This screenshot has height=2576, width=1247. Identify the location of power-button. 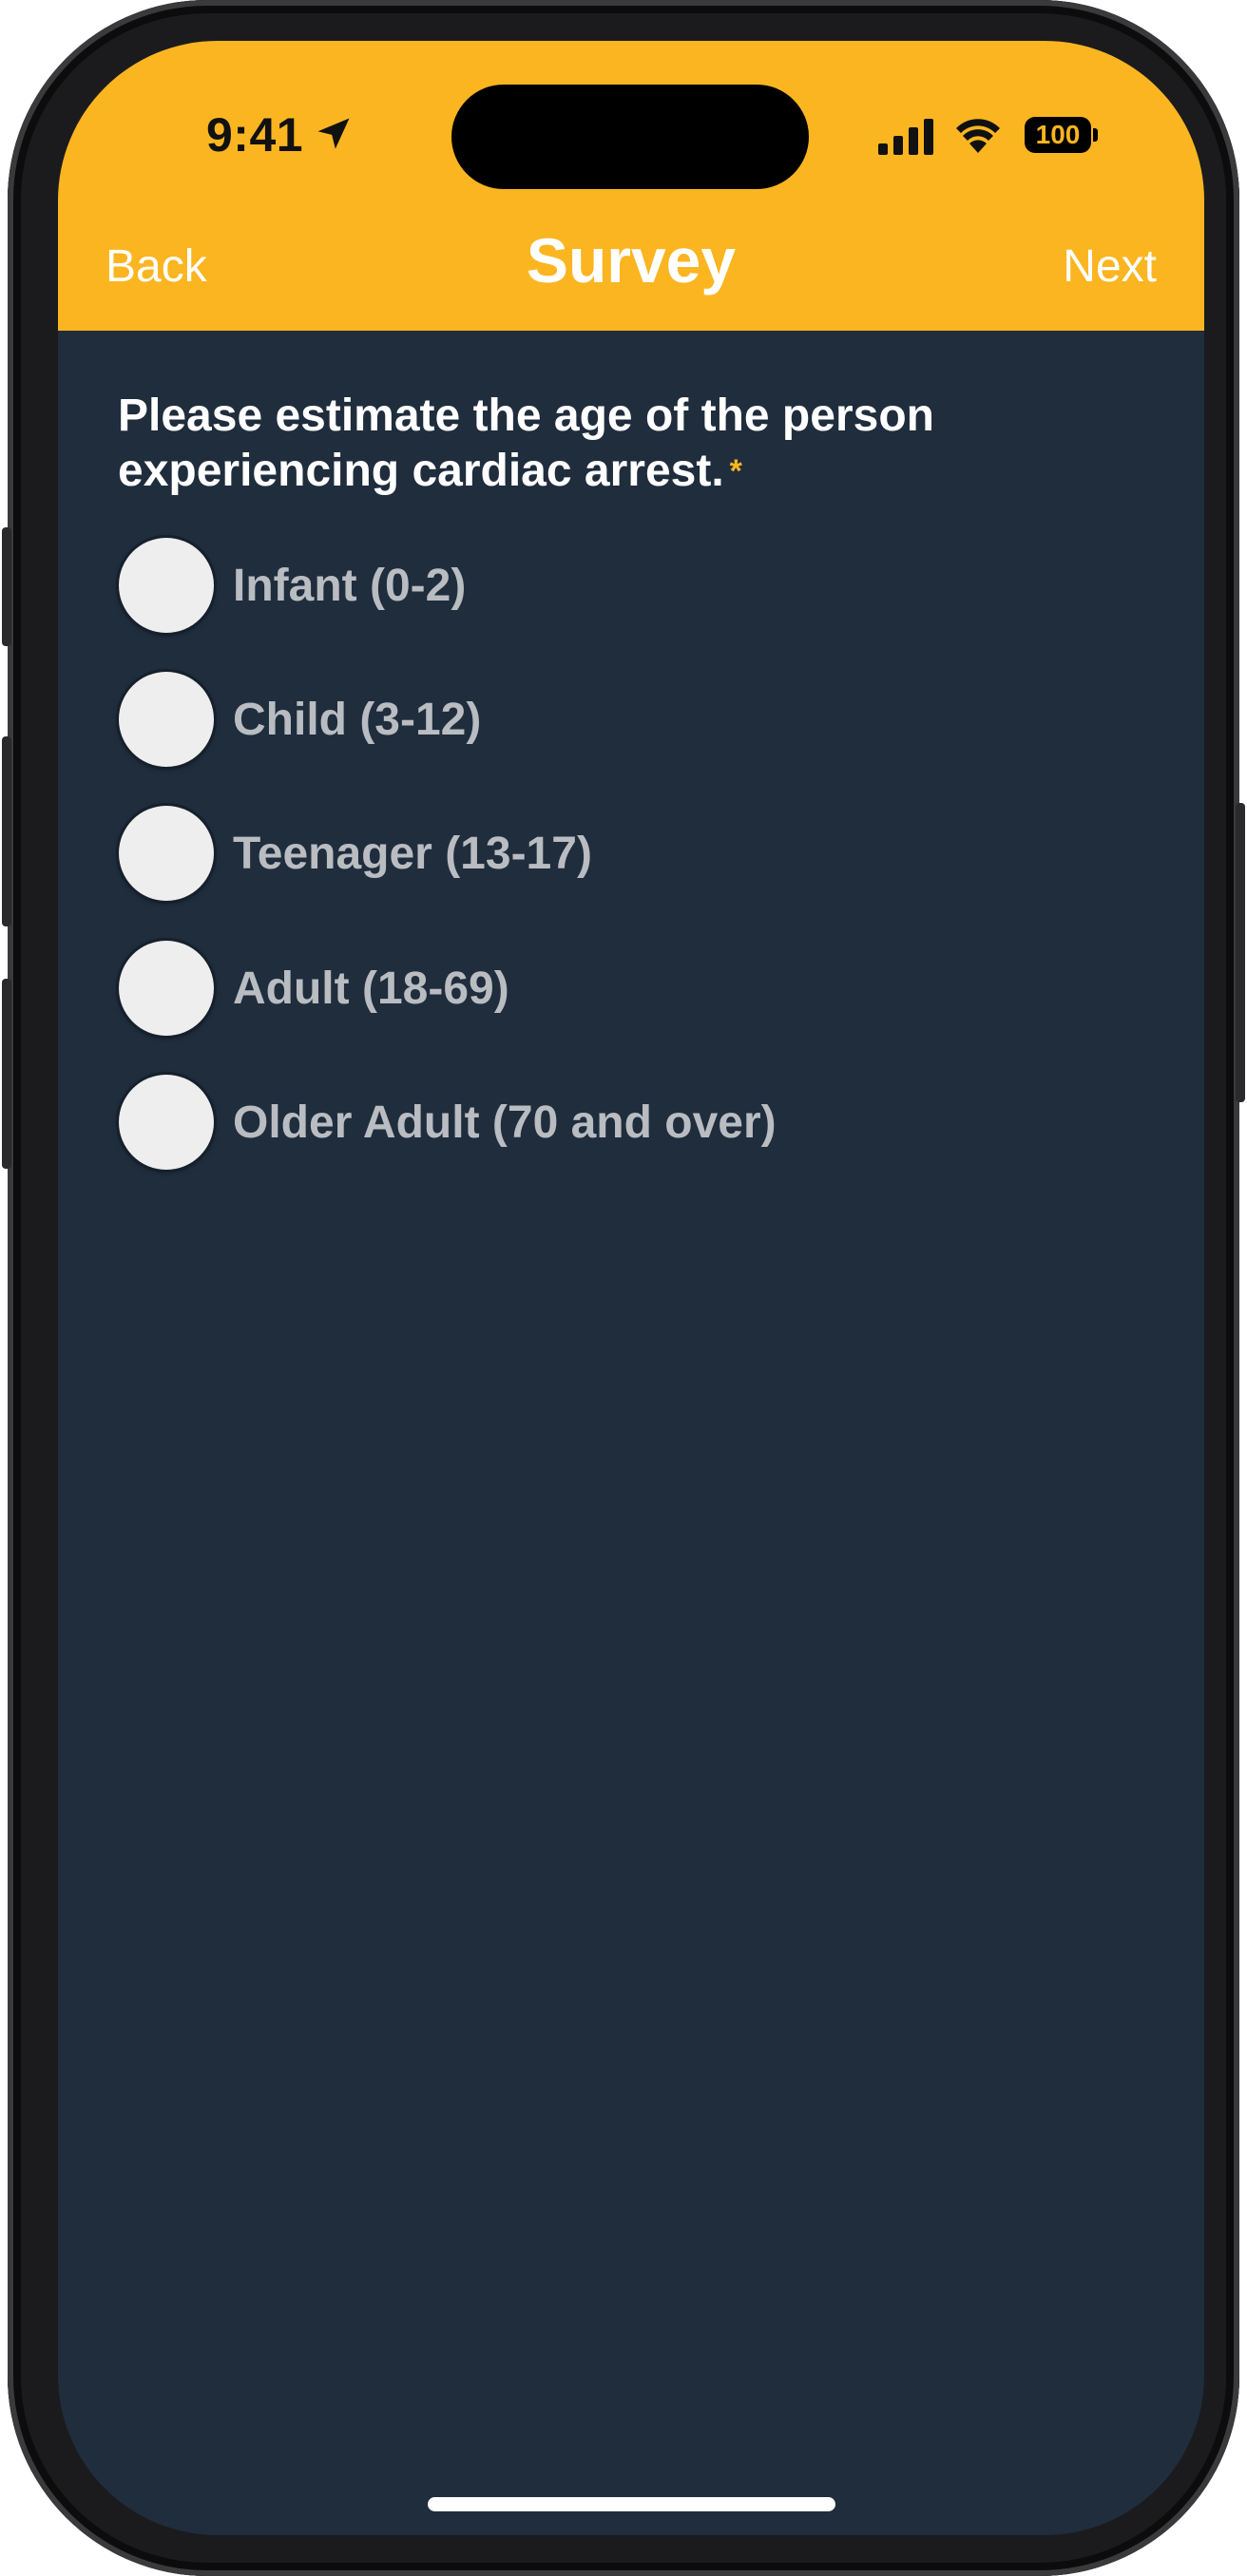
(1240, 952).